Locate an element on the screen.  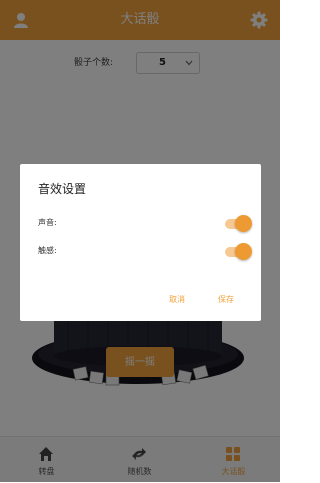
dialog-title: 音效设置 is located at coordinates (62, 189).